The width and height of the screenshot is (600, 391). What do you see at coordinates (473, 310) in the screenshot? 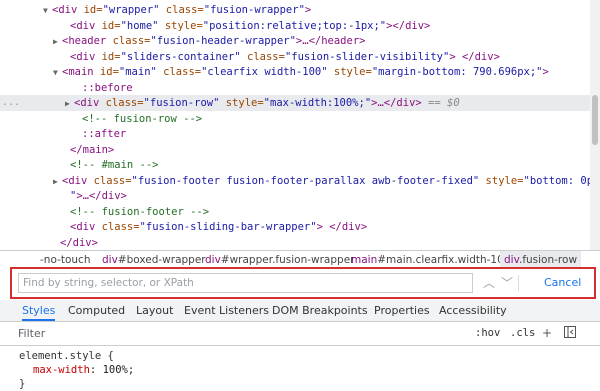
I see `tab-accessibility: Accessibility` at bounding box center [473, 310].